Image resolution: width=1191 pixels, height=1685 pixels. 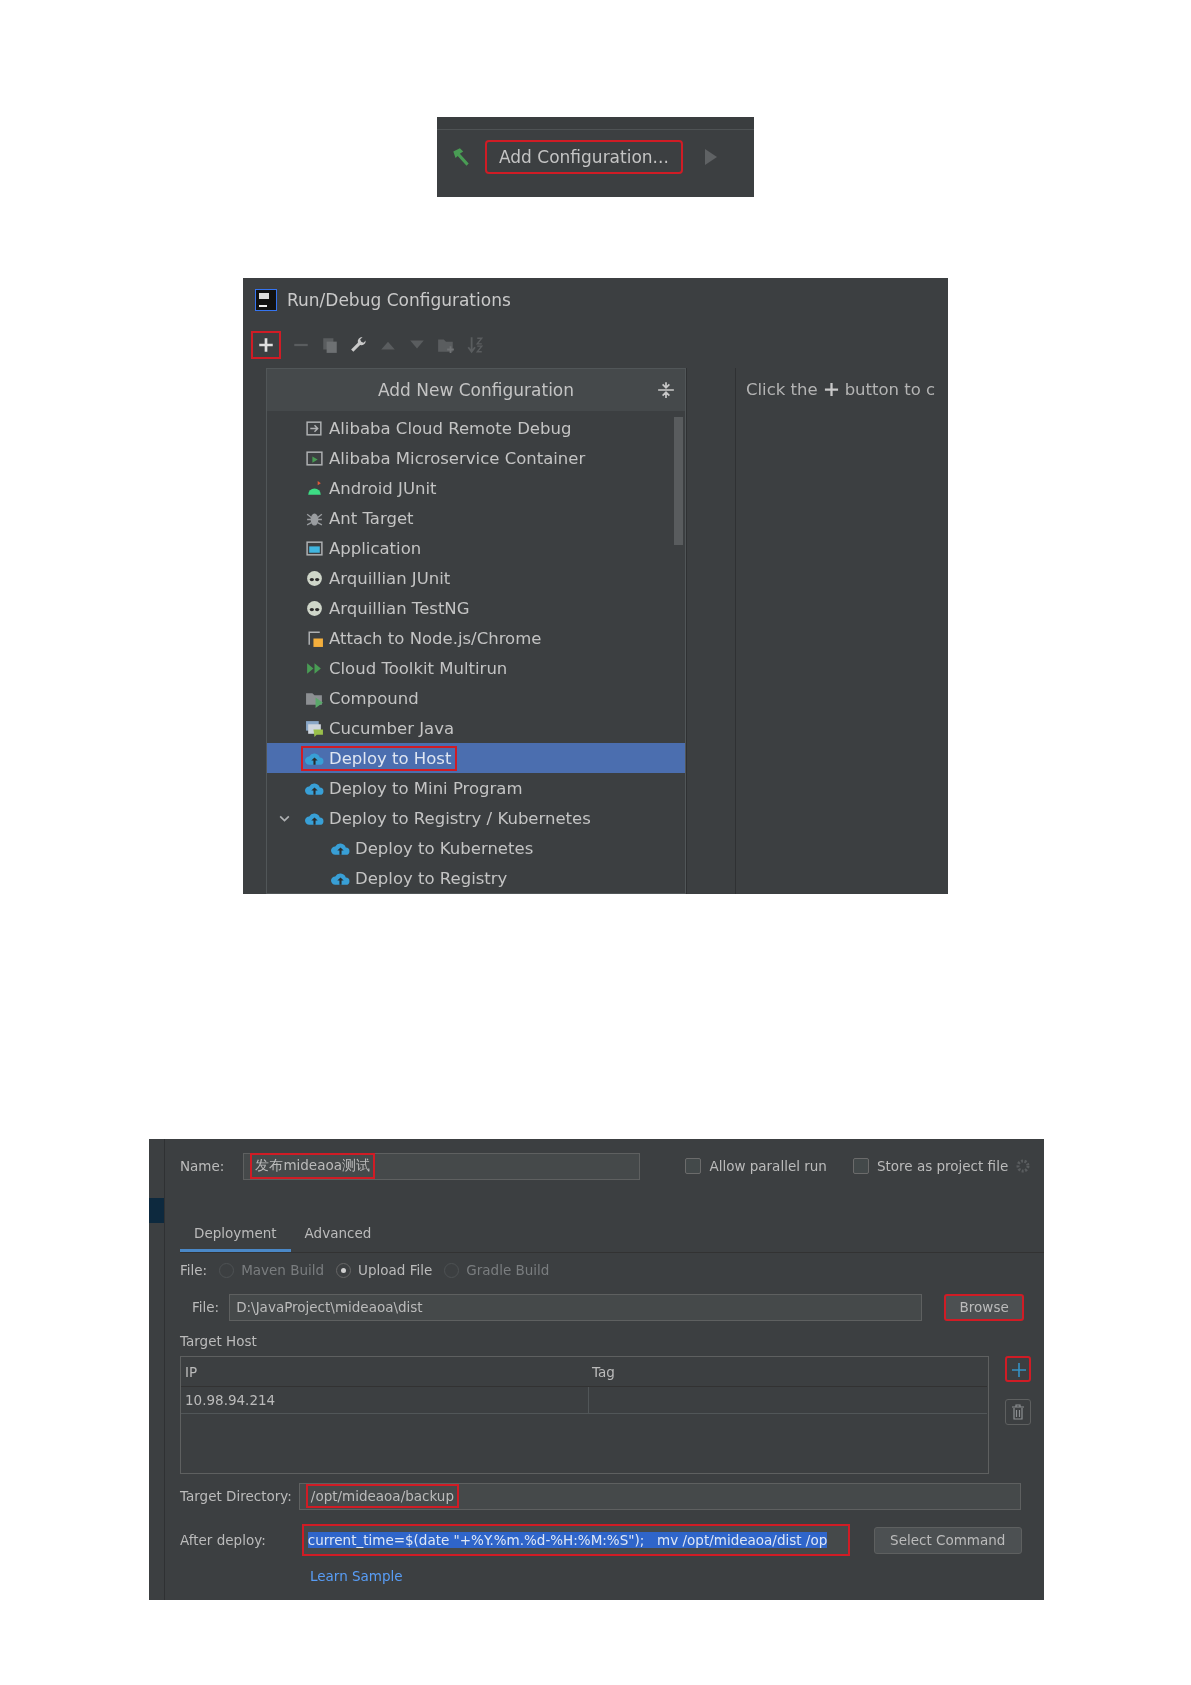 I want to click on sort-icon, so click(x=475, y=345).